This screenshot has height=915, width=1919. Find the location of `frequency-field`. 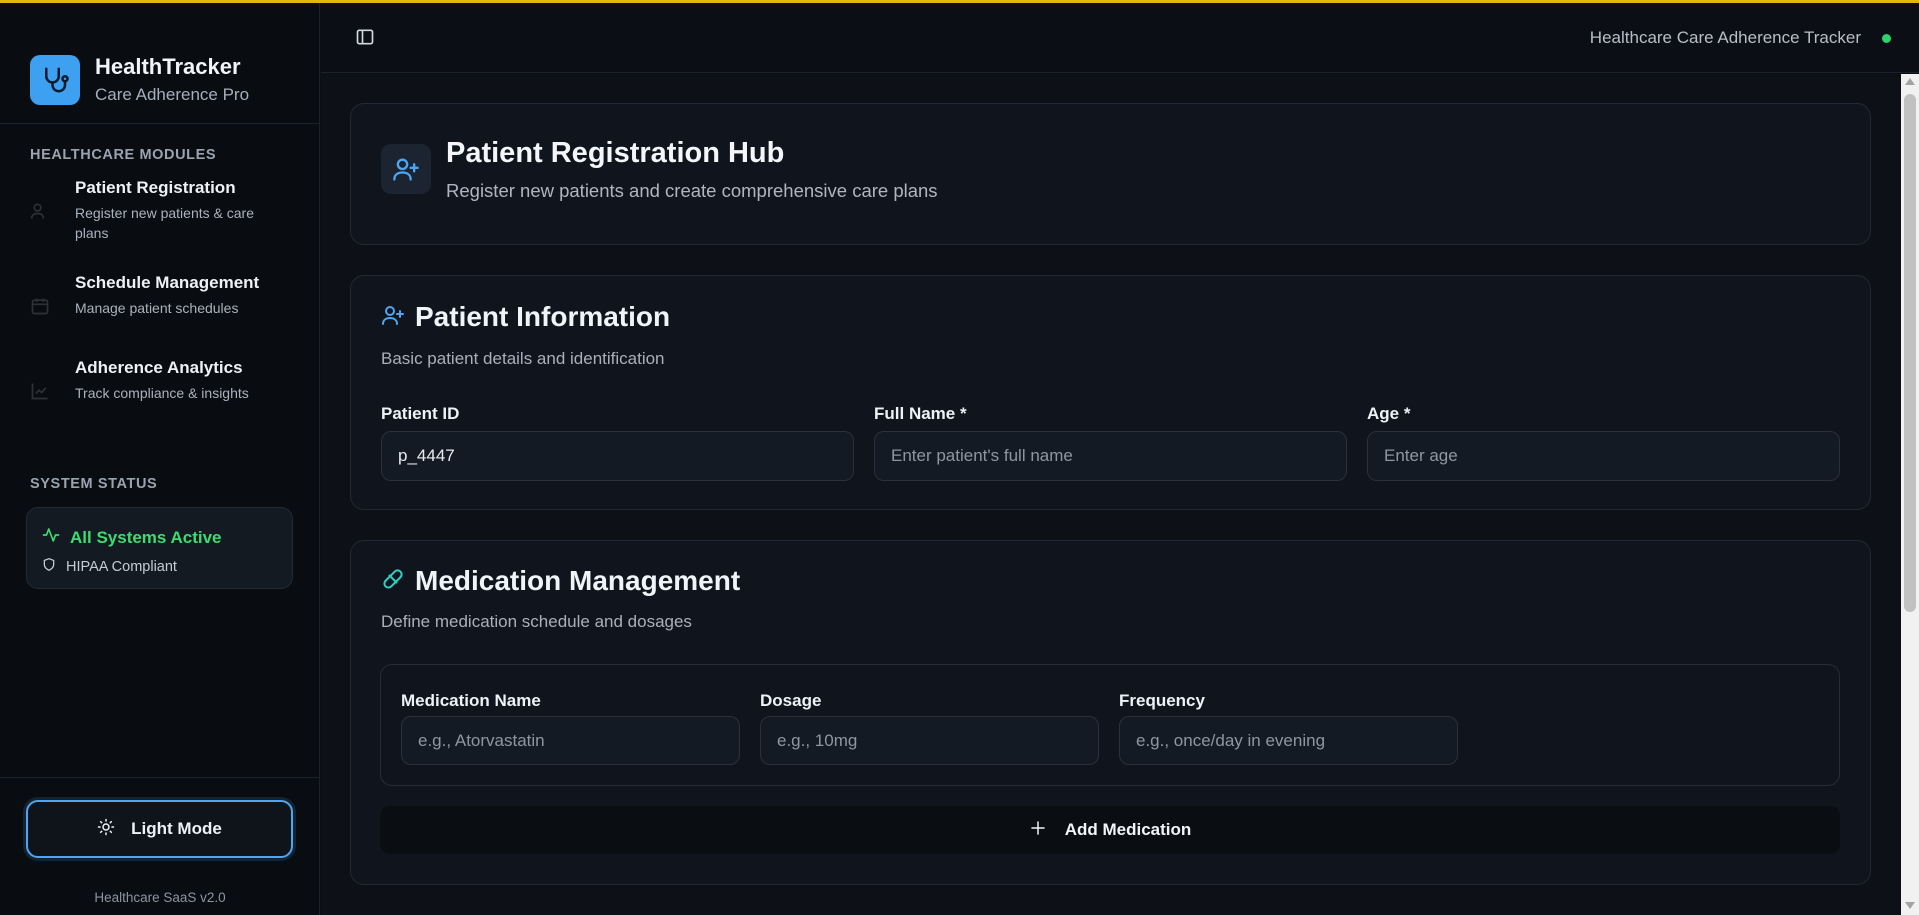

frequency-field is located at coordinates (1288, 740).